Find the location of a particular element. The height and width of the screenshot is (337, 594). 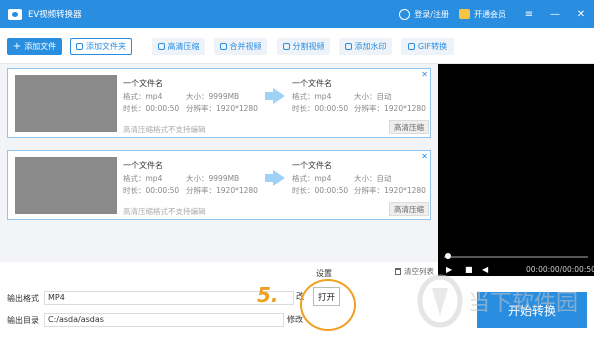

clear-list-button: 清空列表 is located at coordinates (414, 271).